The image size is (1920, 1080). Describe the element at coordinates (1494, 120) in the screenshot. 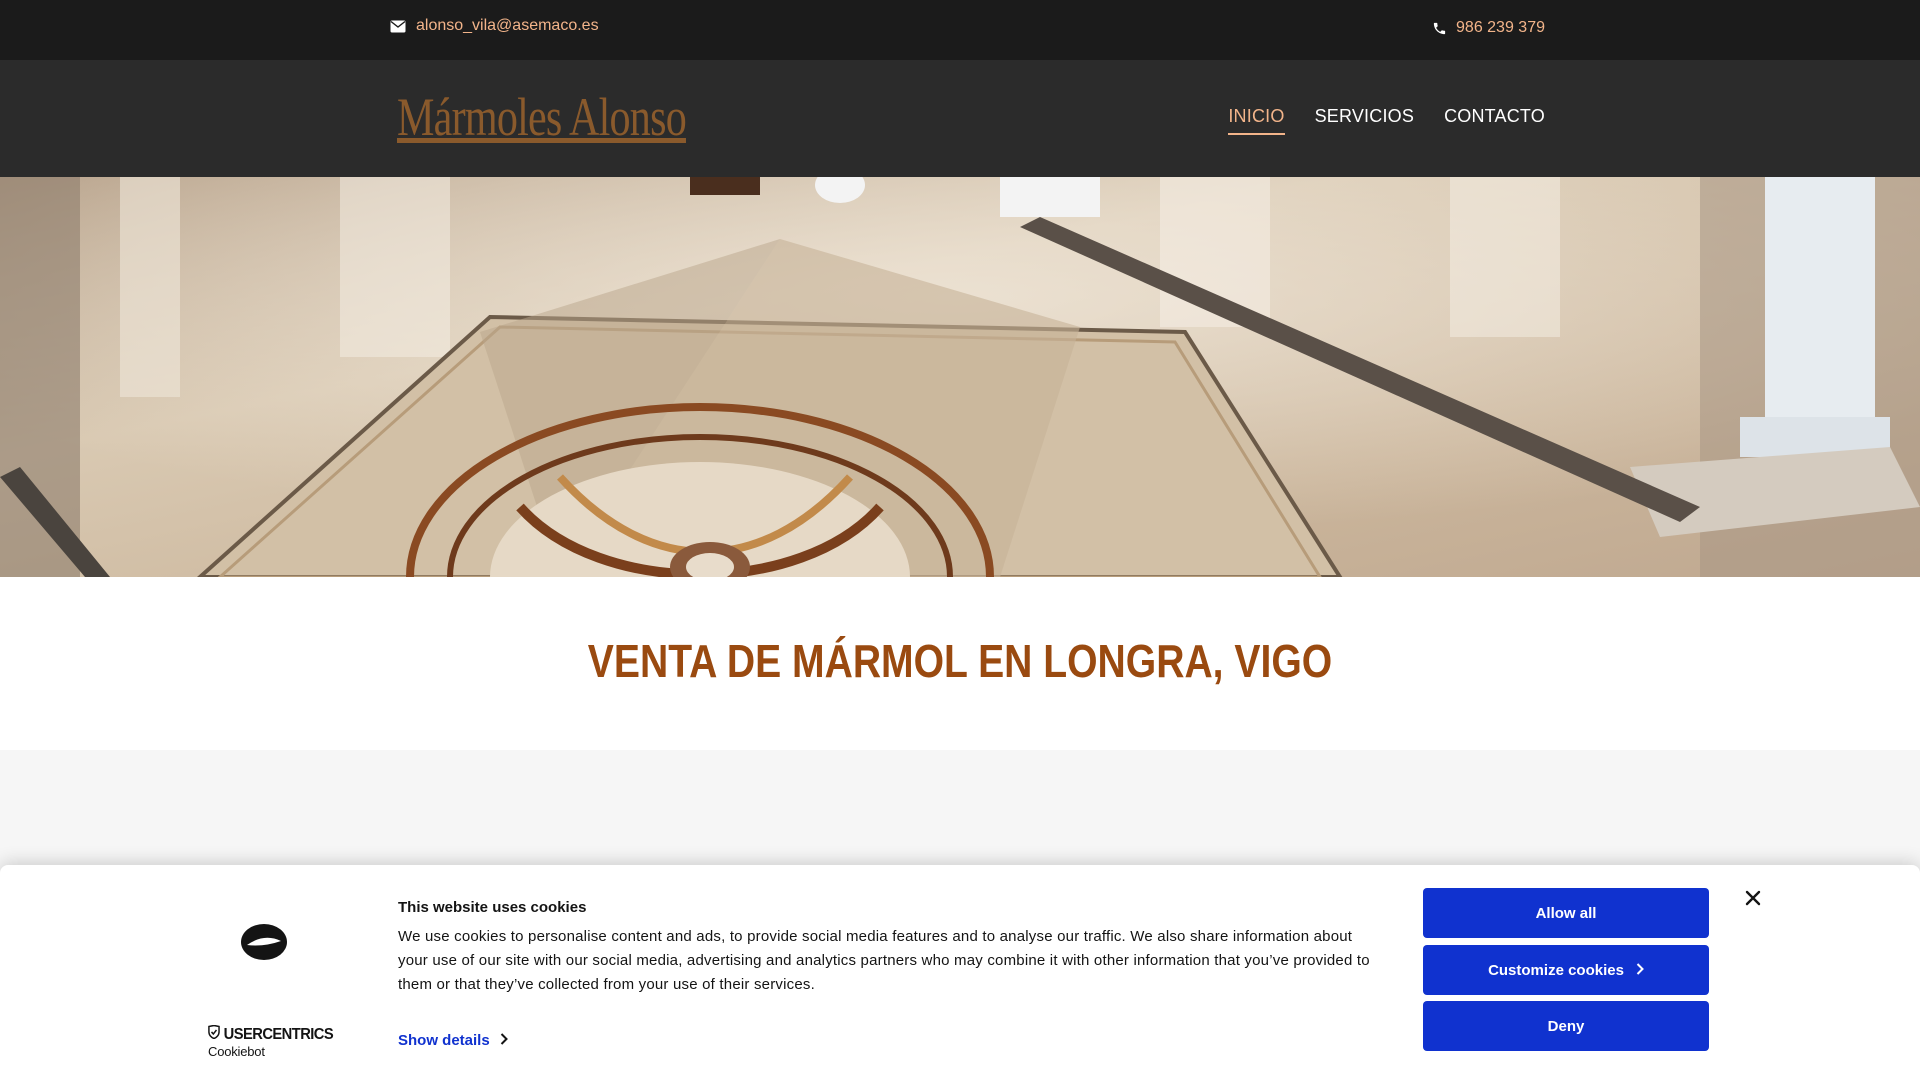

I see `nav-item-contacto: CONTACTO` at that location.